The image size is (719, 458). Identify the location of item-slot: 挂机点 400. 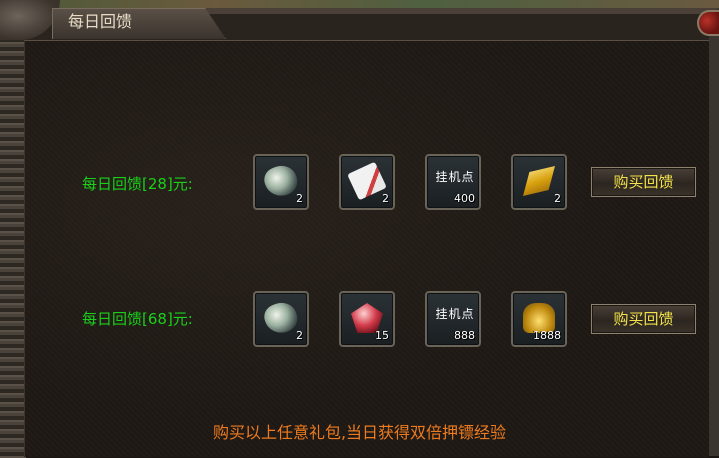
(453, 182).